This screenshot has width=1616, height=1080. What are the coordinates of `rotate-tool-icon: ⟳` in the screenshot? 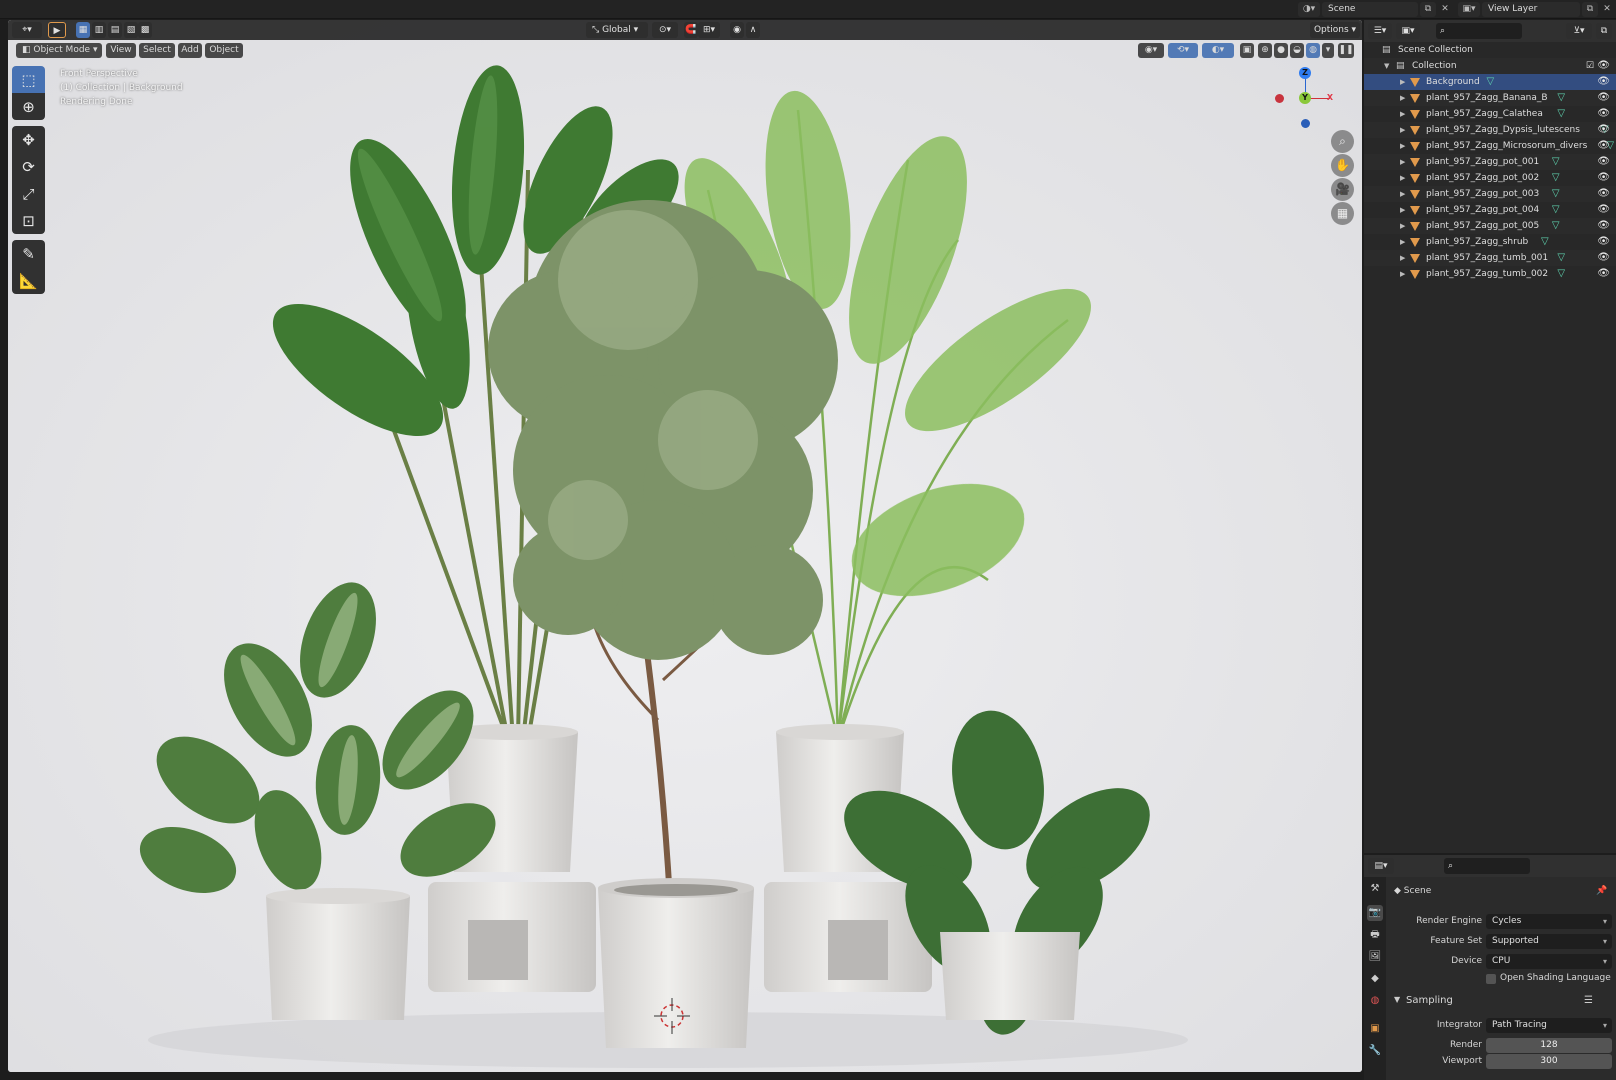 It's located at (28, 166).